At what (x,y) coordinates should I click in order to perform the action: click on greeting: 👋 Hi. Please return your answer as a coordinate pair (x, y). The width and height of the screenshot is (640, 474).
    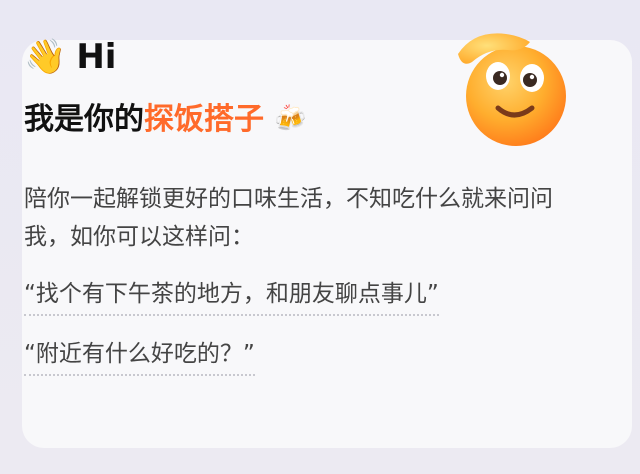
    Looking at the image, I should click on (70, 57).